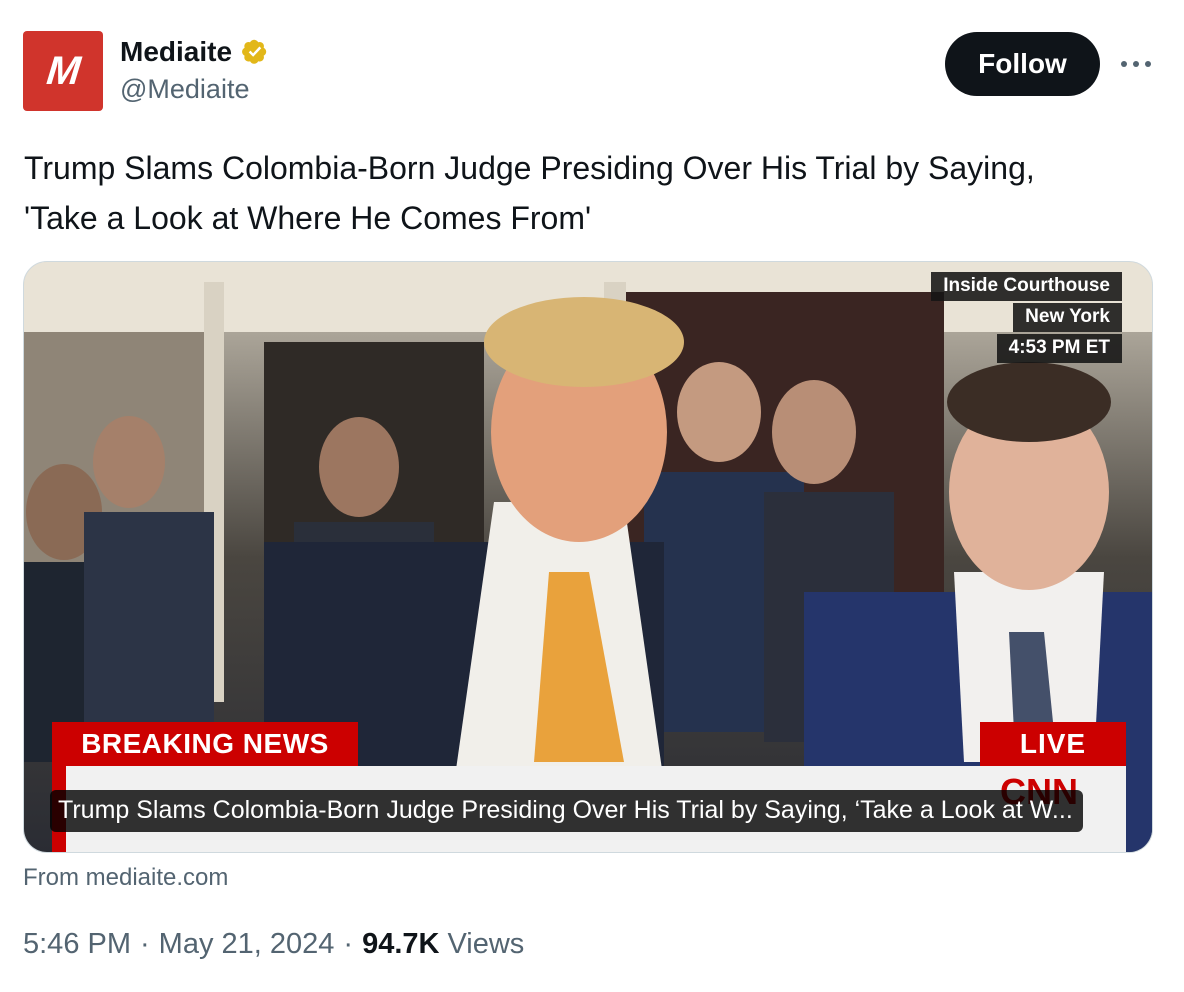 This screenshot has width=1184, height=992. What do you see at coordinates (205, 744) in the screenshot?
I see `breaking-news-banner: BREAKING NEWS` at bounding box center [205, 744].